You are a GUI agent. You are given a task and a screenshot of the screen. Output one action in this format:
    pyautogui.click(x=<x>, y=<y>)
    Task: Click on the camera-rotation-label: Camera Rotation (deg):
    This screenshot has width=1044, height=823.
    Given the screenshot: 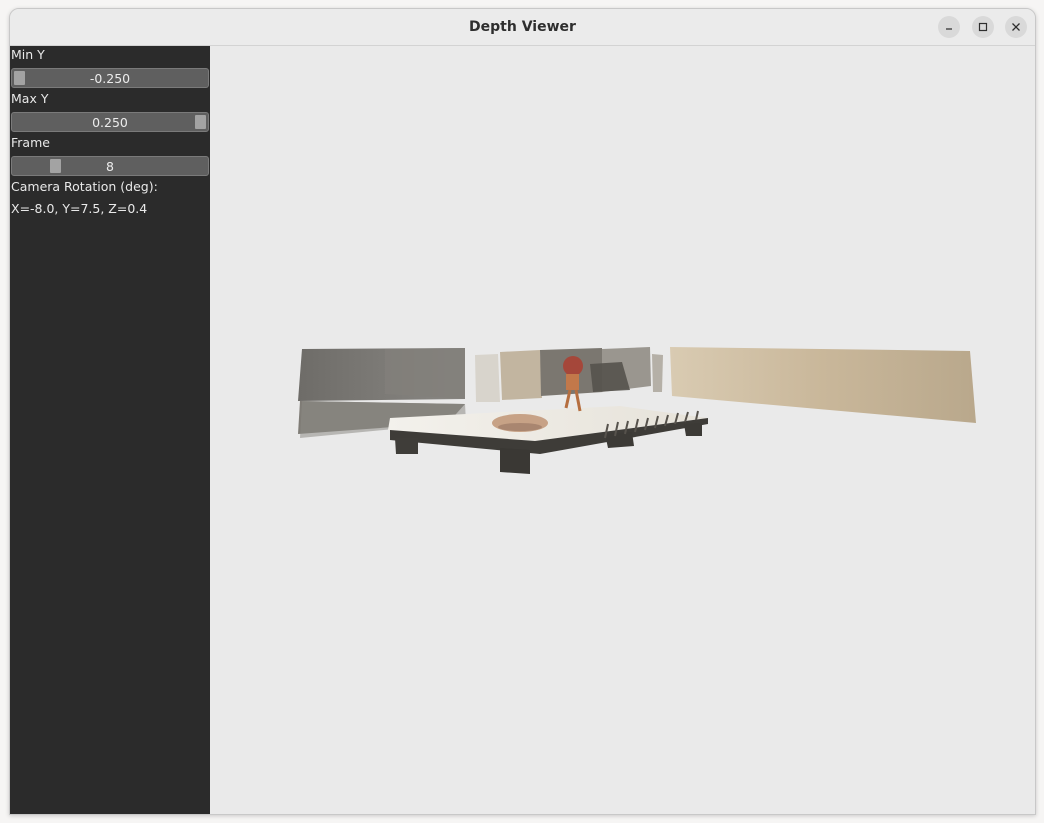 What is the action you would take?
    pyautogui.click(x=84, y=186)
    